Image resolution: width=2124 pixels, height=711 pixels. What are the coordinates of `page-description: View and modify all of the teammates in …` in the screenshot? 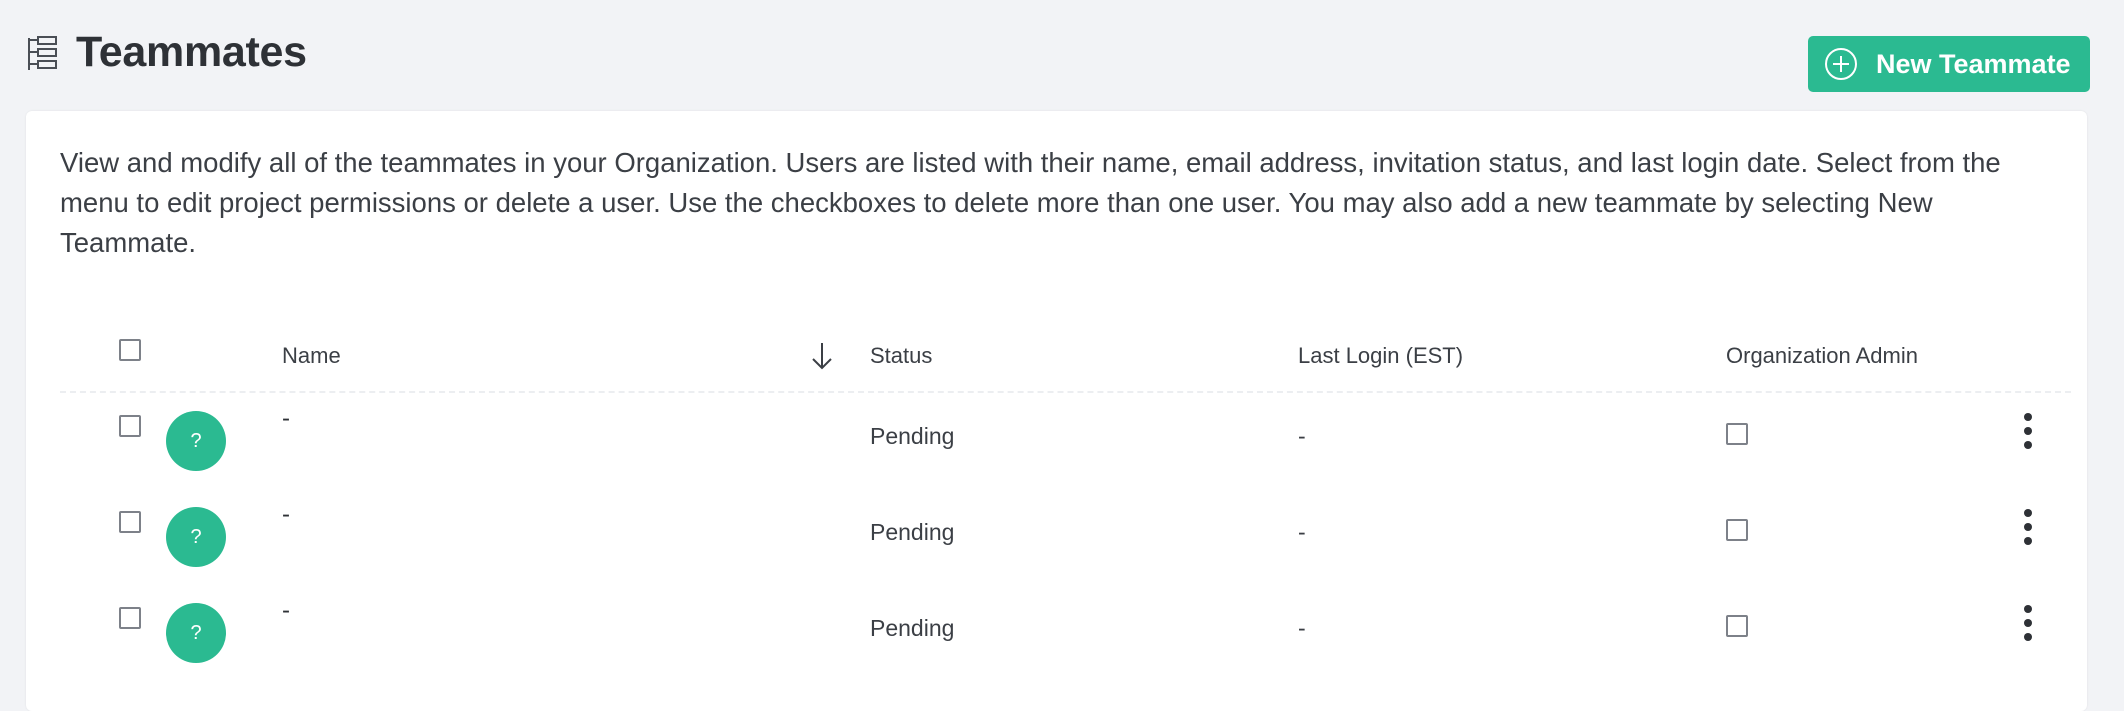 It's located at (1030, 202).